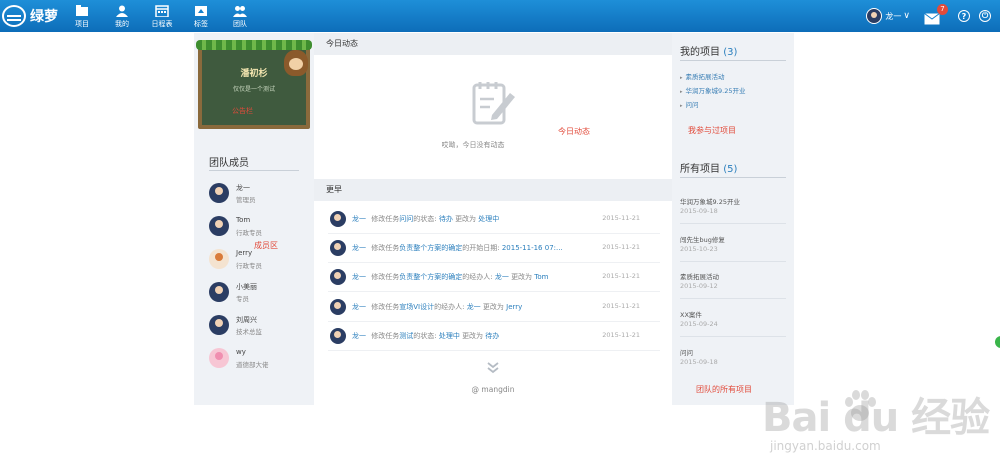  Describe the element at coordinates (702, 76) in the screenshot. I see `my-project-link: 素质拓展活动` at that location.